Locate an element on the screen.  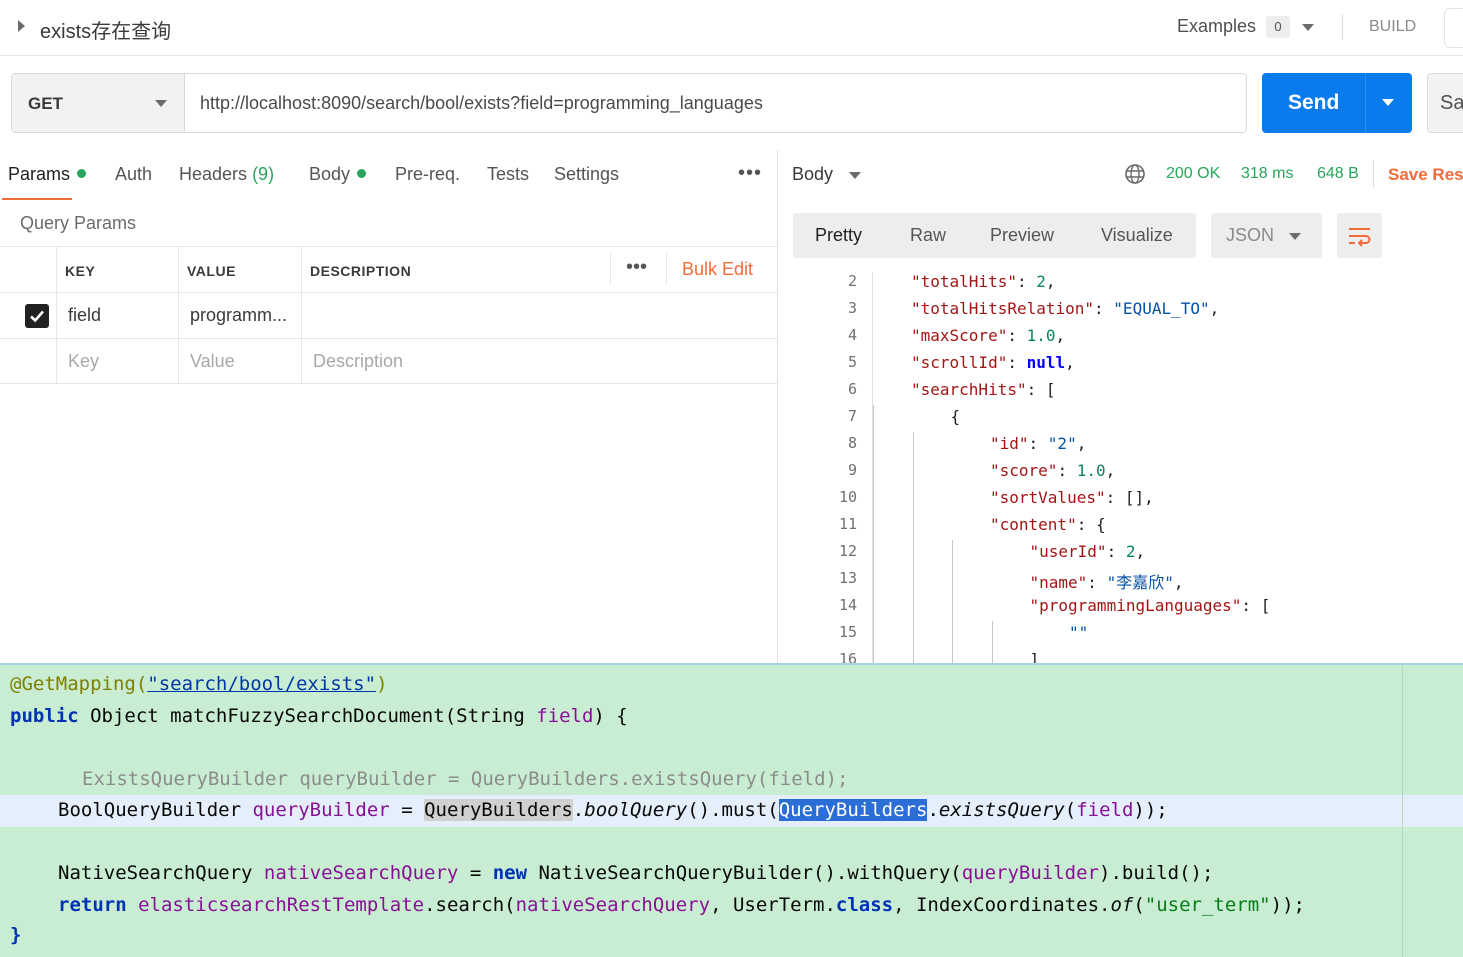
build-button: BUILD is located at coordinates (1392, 27).